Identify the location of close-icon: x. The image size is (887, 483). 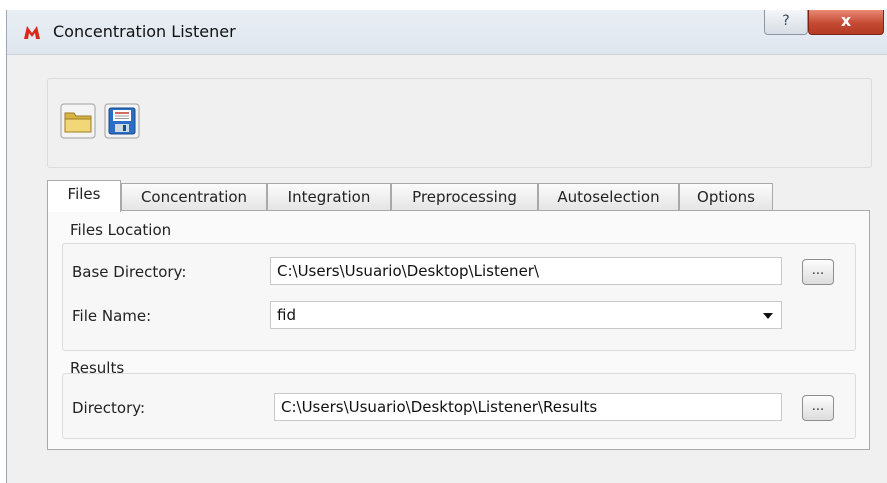
(846, 20).